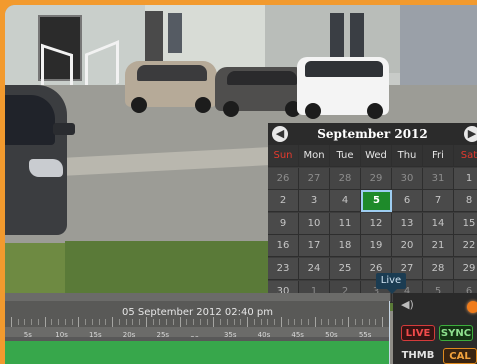 The height and width of the screenshot is (364, 477). What do you see at coordinates (376, 223) in the screenshot?
I see `calendar-day: 12` at bounding box center [376, 223].